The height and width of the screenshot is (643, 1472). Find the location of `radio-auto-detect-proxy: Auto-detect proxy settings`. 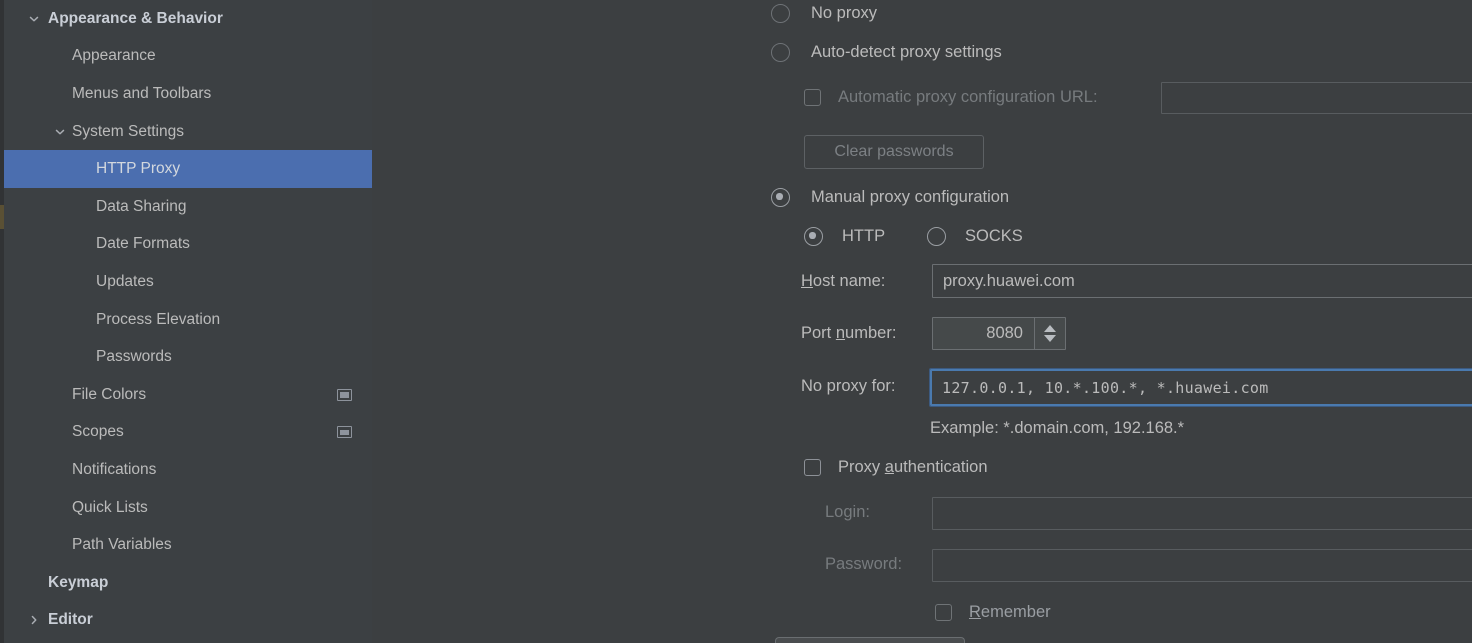

radio-auto-detect-proxy: Auto-detect proxy settings is located at coordinates (886, 52).